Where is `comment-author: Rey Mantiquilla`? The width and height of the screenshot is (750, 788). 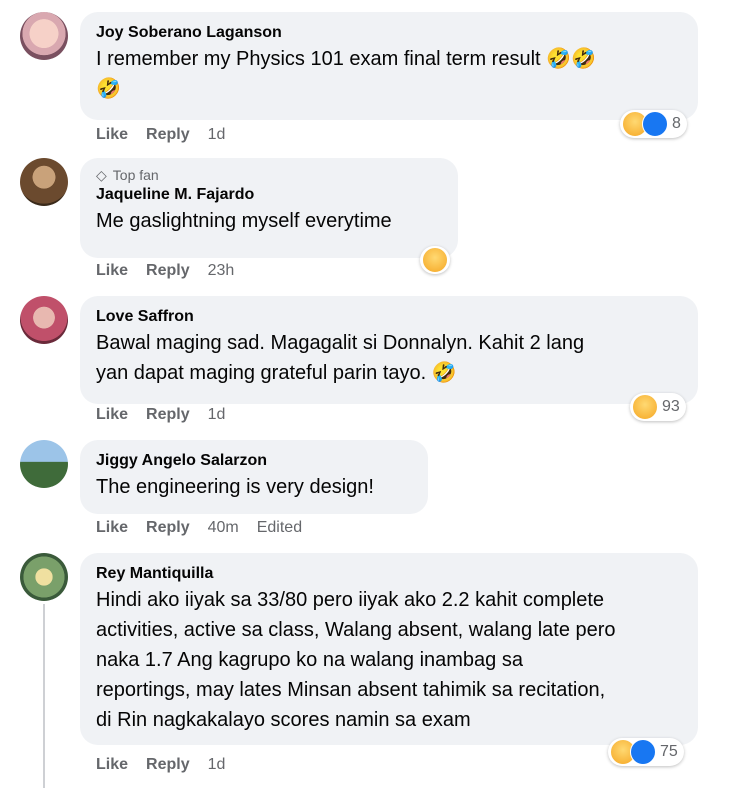 comment-author: Rey Mantiquilla is located at coordinates (389, 574).